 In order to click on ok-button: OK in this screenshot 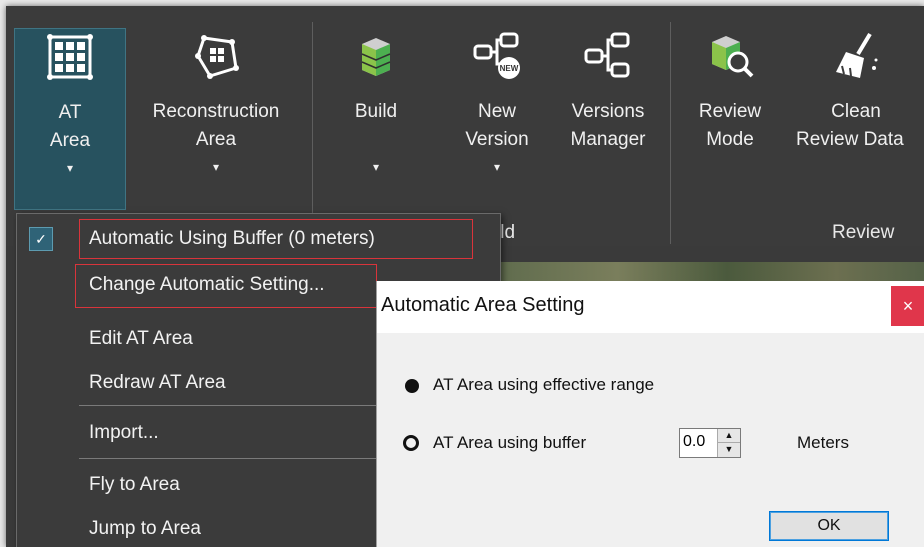, I will do `click(829, 526)`.